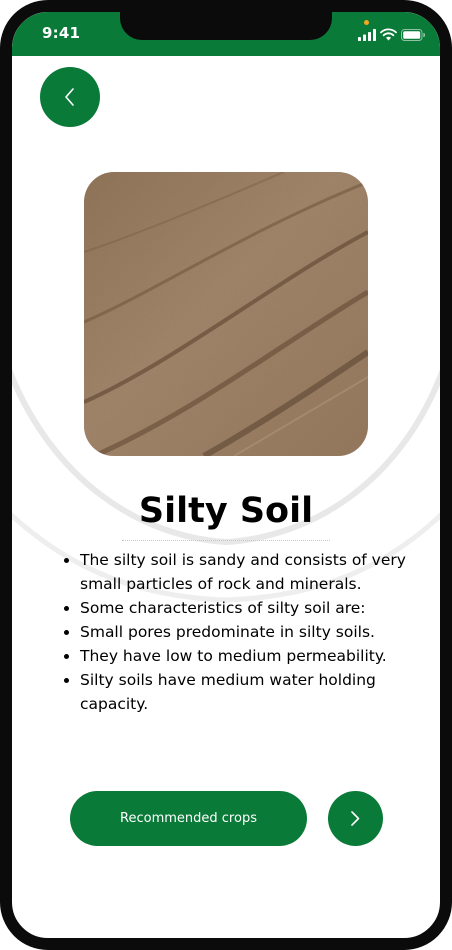 The image size is (452, 950). I want to click on list-item: Some characteristics of silty soil are:, so click(250, 608).